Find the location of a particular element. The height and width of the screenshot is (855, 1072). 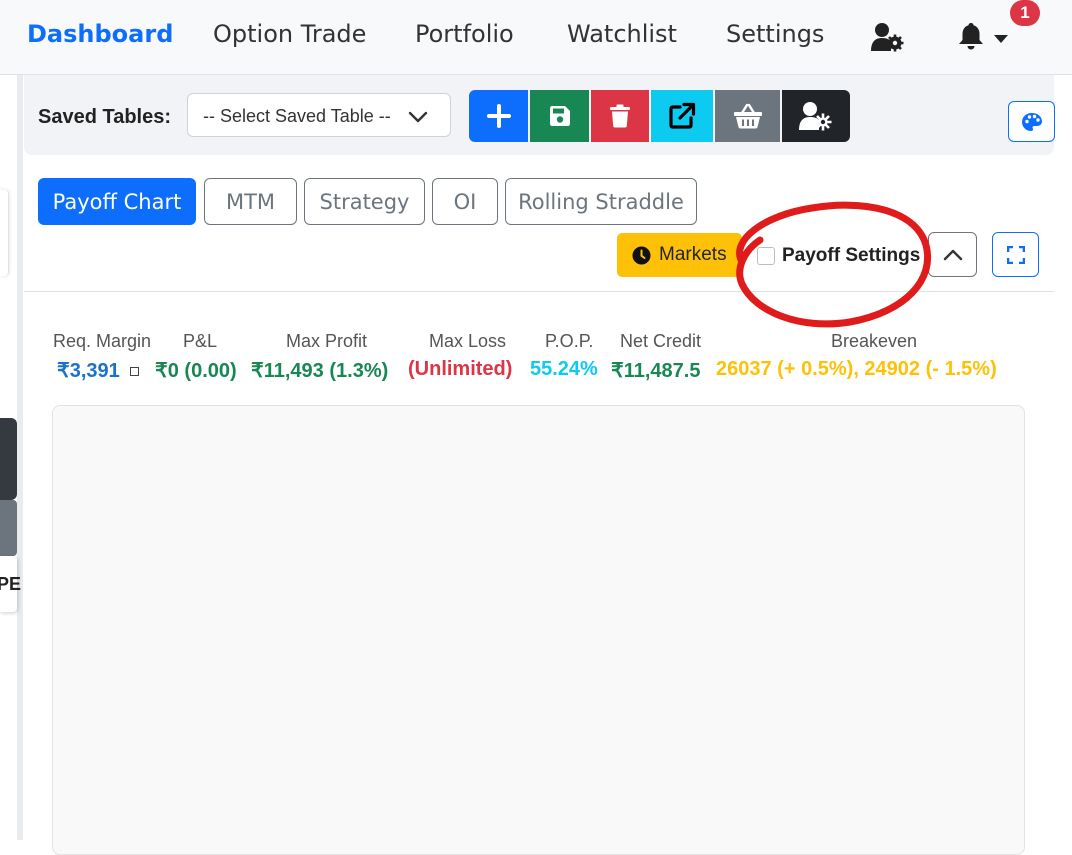

expand-icon is located at coordinates (1015, 254).